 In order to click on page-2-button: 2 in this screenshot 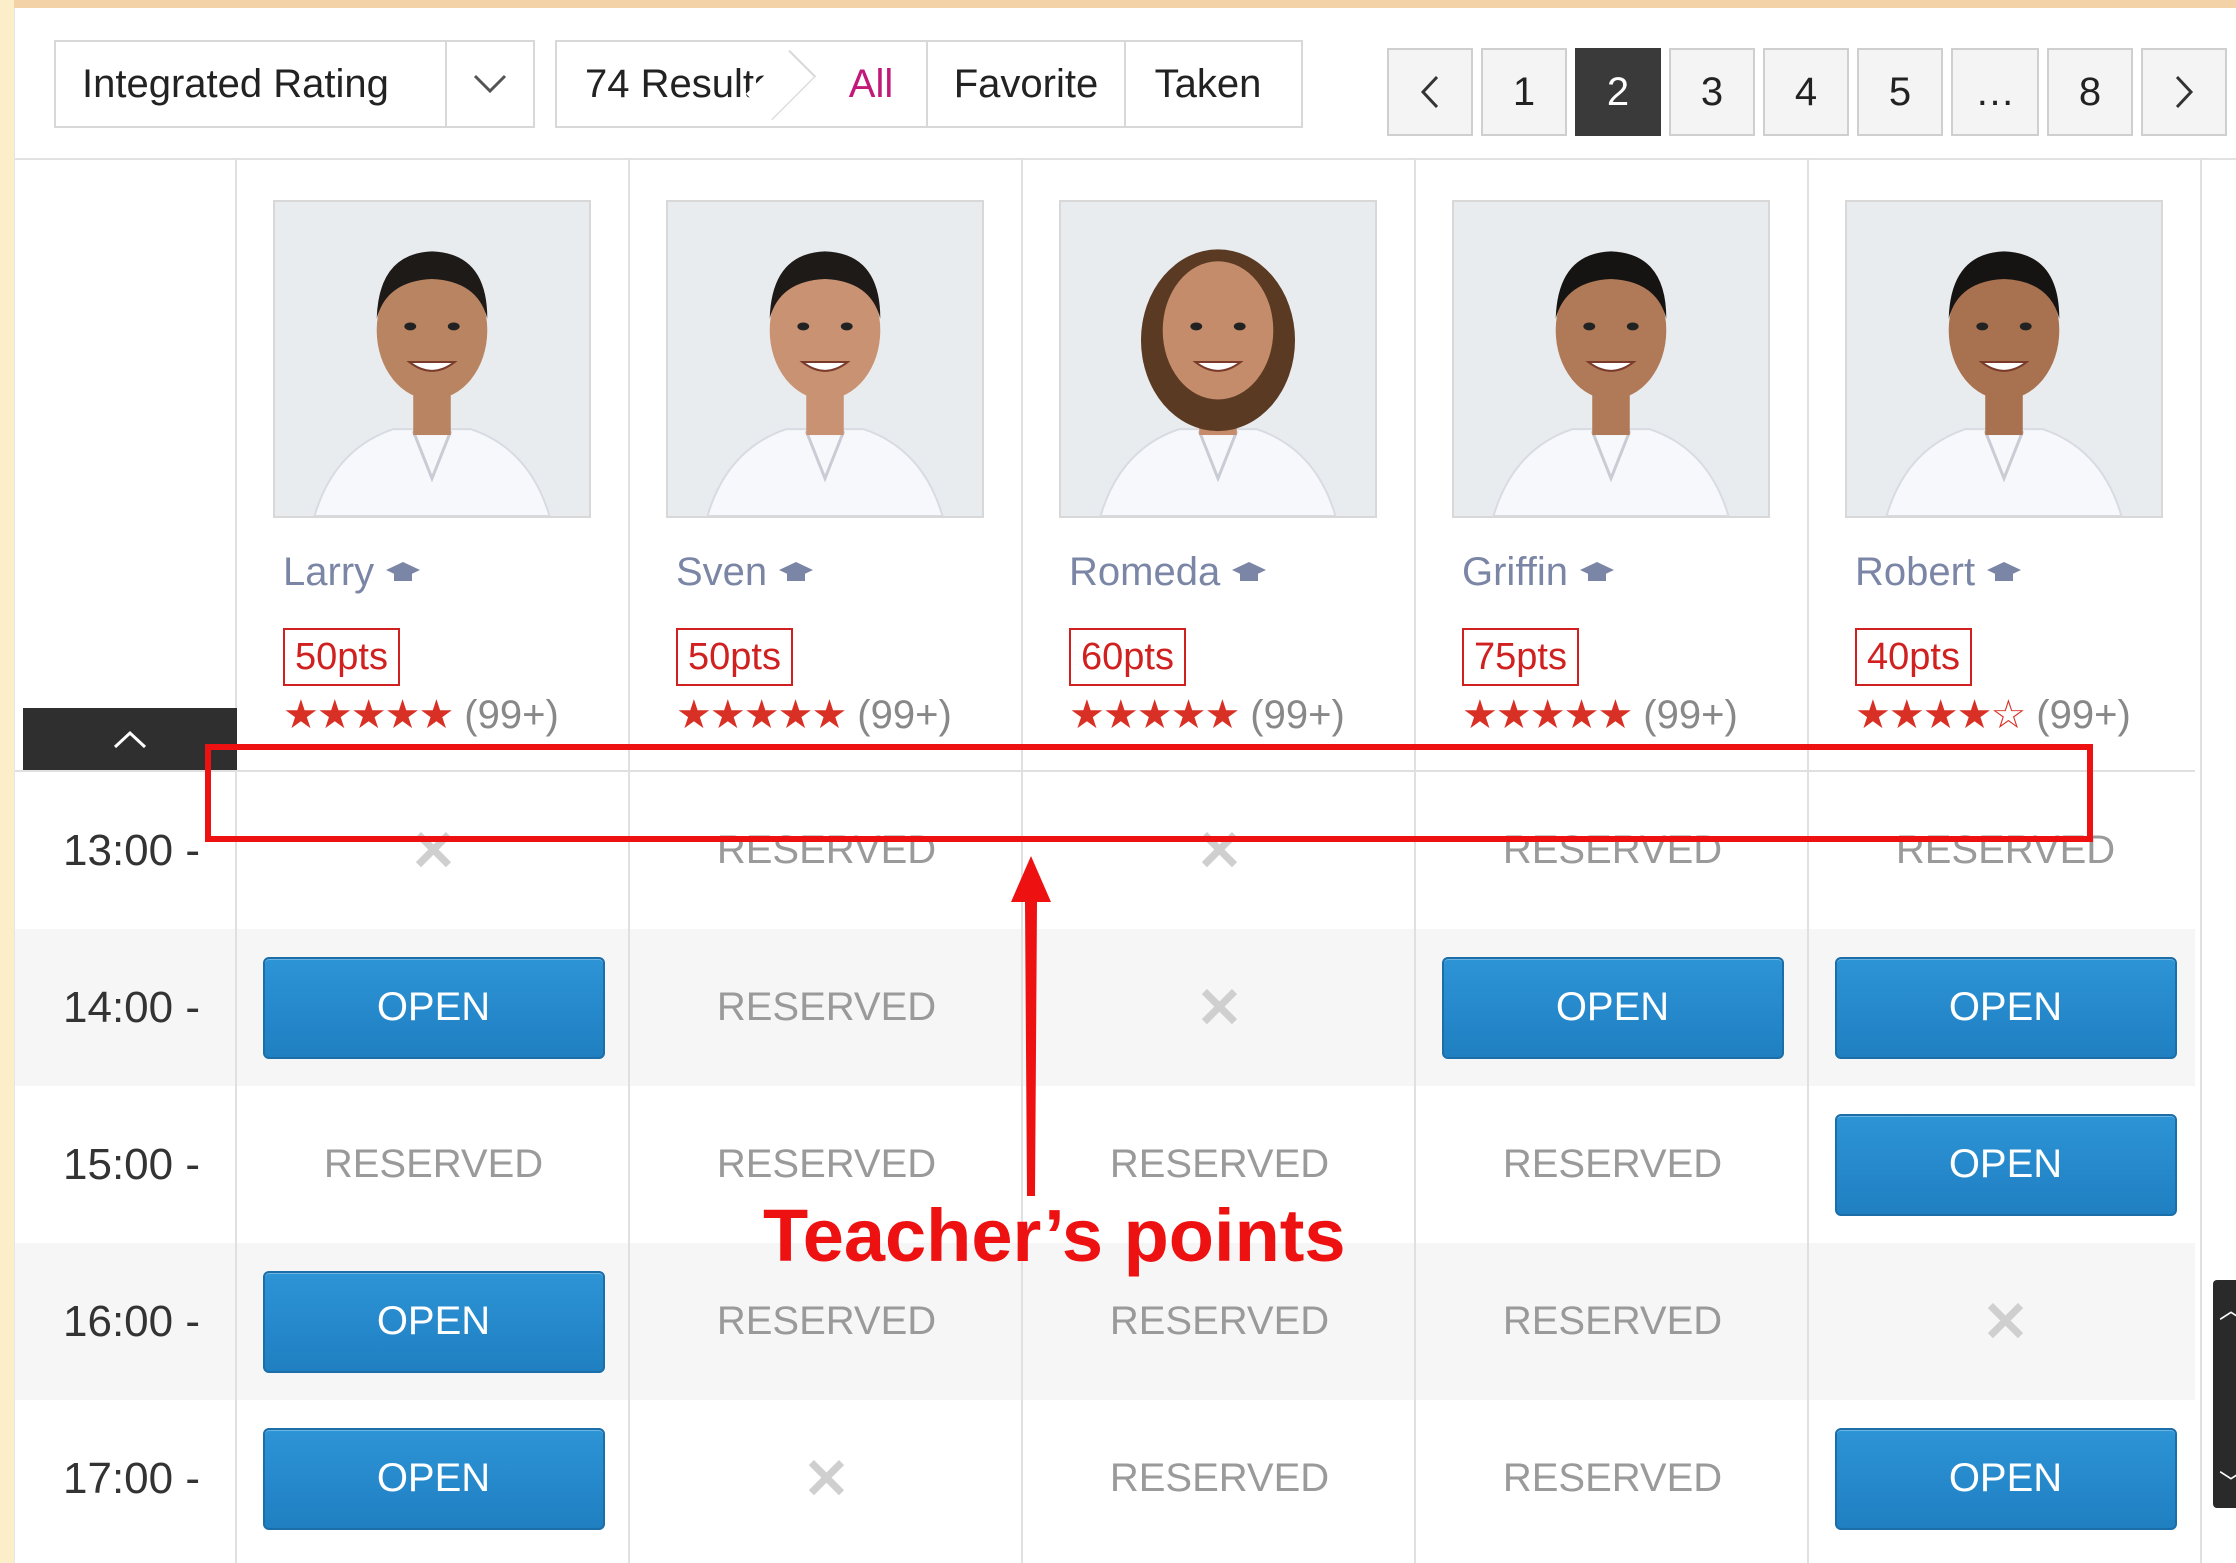, I will do `click(1618, 92)`.